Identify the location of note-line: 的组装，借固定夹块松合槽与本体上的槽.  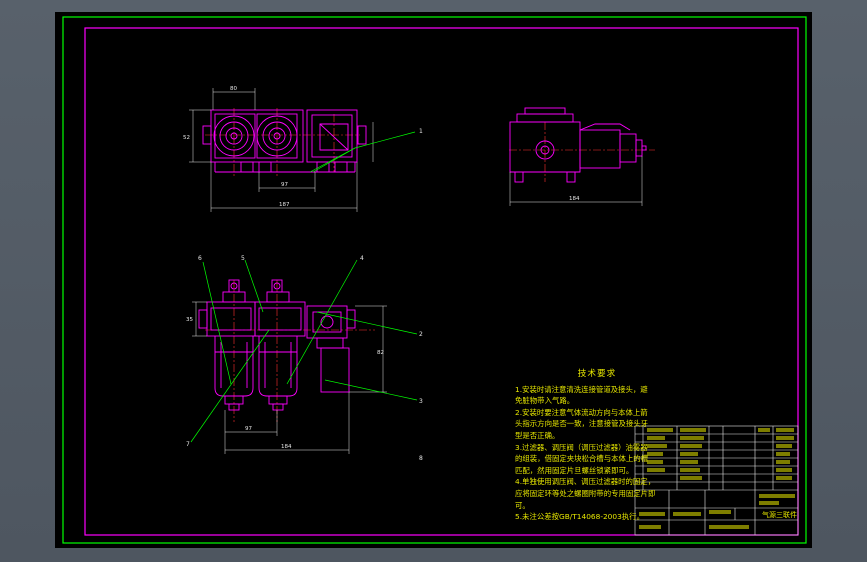
(582, 459).